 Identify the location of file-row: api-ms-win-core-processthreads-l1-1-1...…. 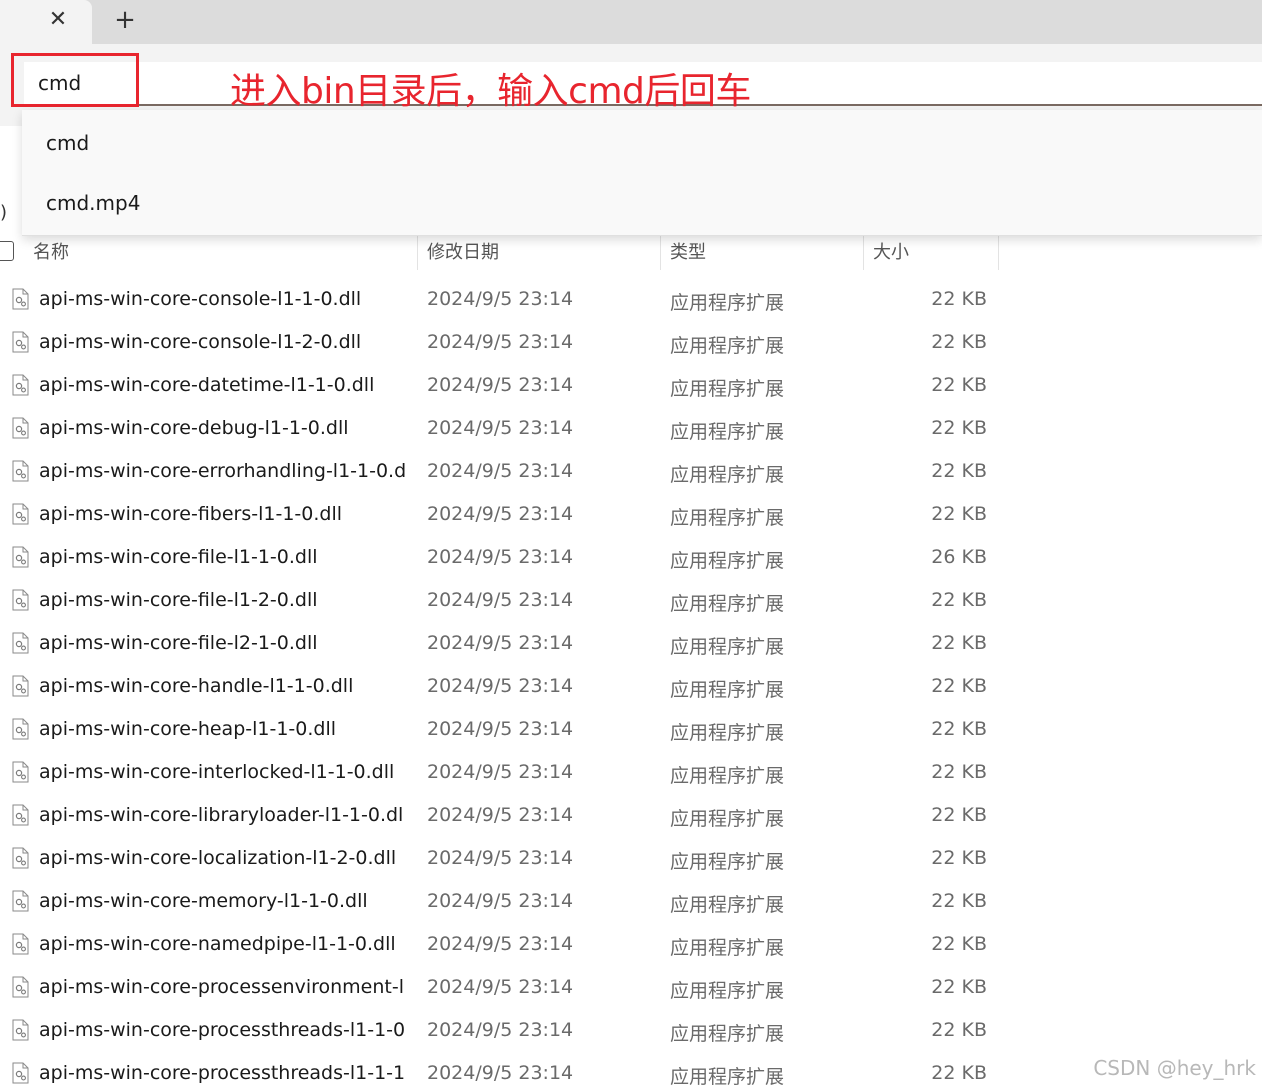
(500, 1070).